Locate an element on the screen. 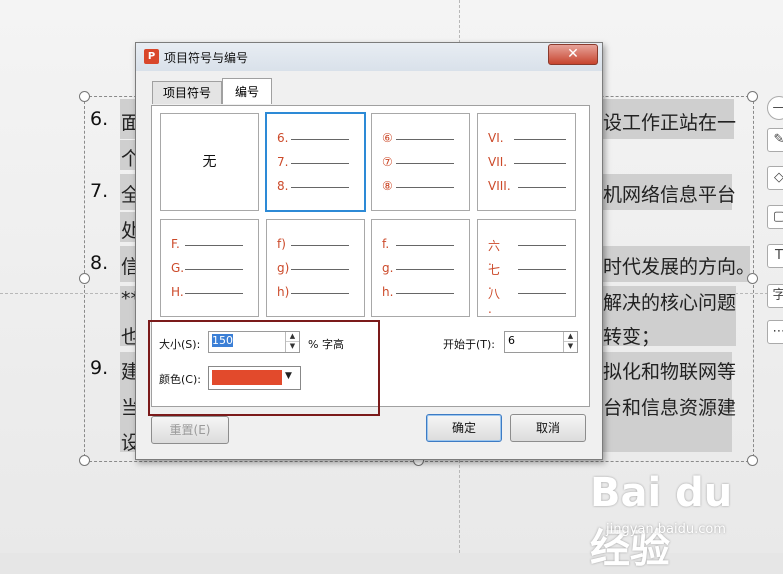 Image resolution: width=783 pixels, height=574 pixels. style-option-chinese: 六 . 七 . 八 . is located at coordinates (526, 268).